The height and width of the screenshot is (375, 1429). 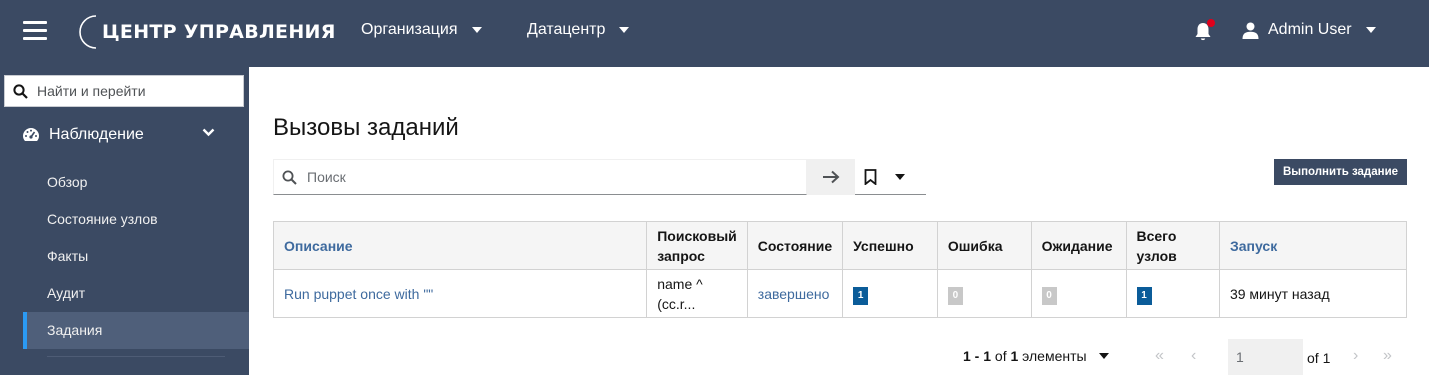 I want to click on arrow-right-icon, so click(x=831, y=177).